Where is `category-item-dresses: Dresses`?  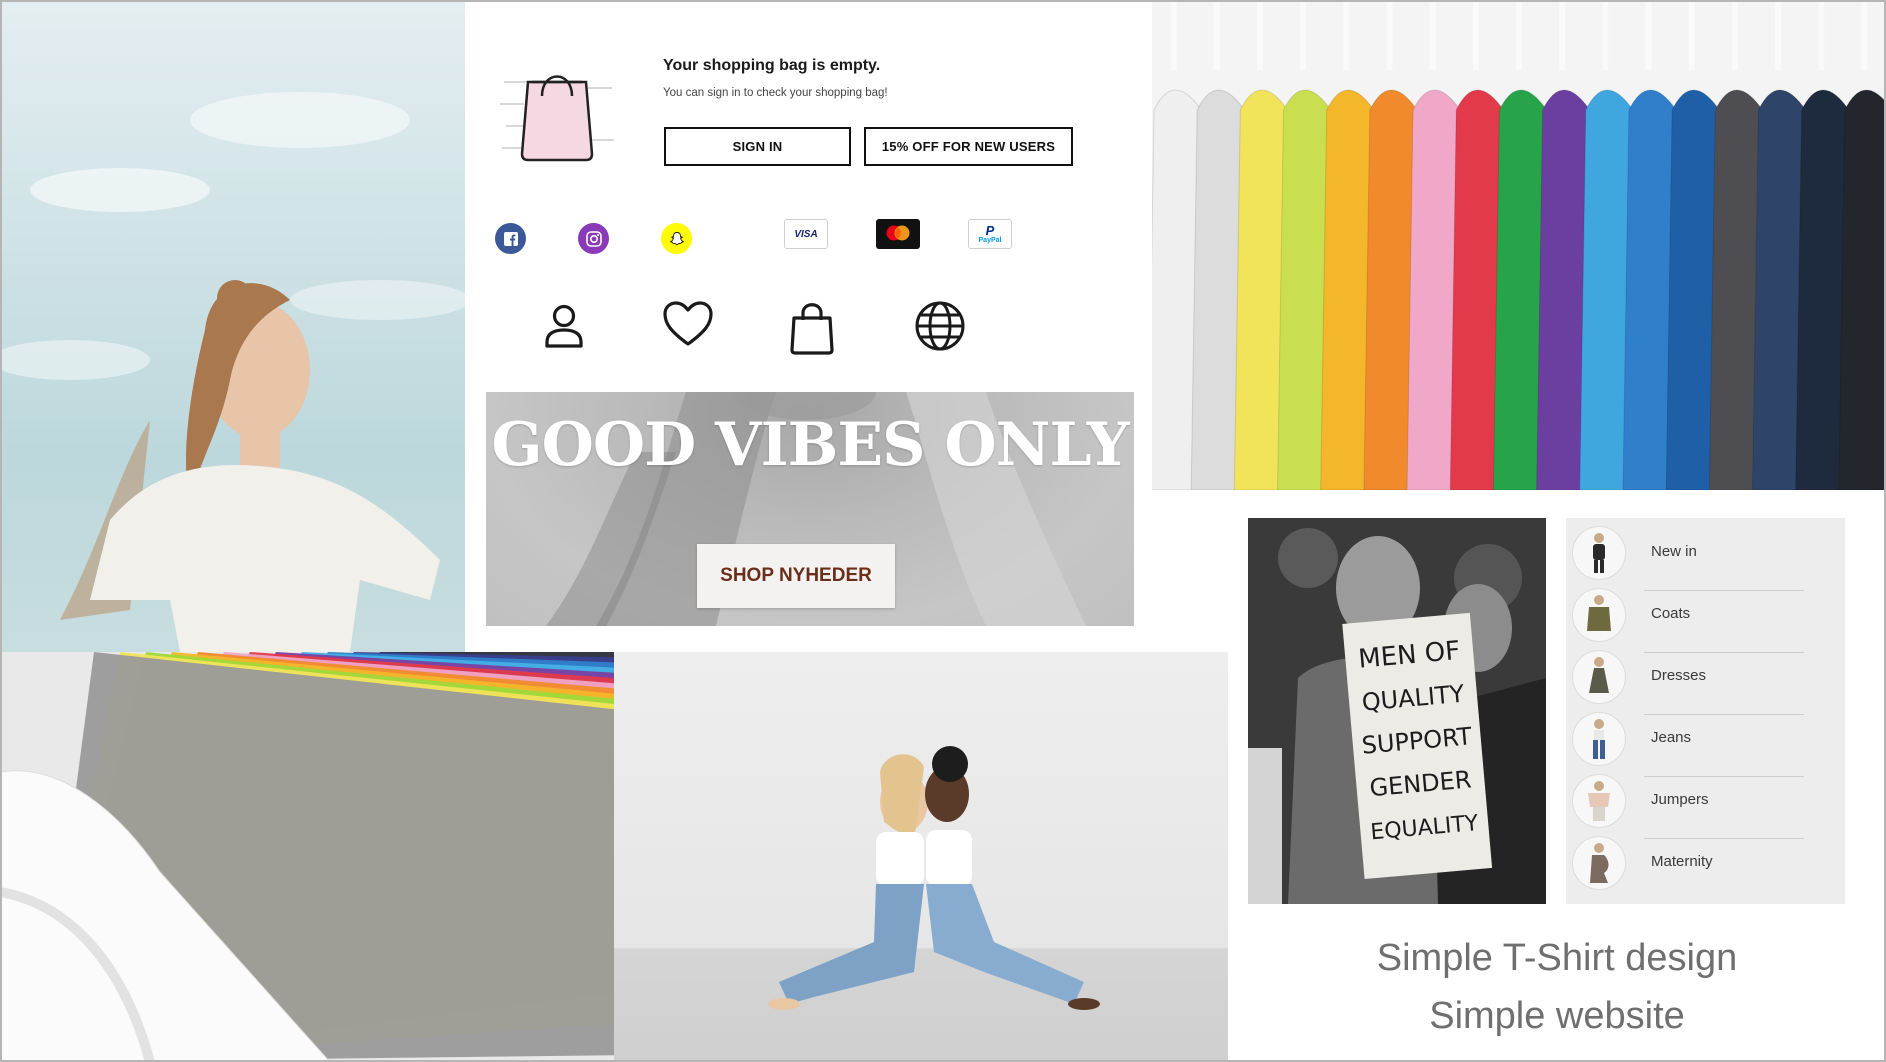
category-item-dresses: Dresses is located at coordinates (1705, 680).